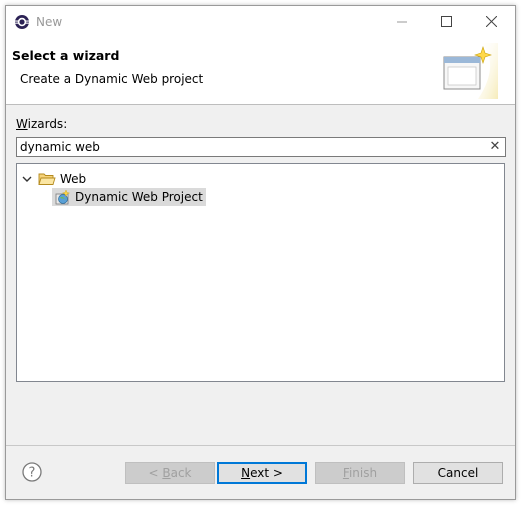 The image size is (527, 511). Describe the element at coordinates (112, 79) in the screenshot. I see `page-description: Create a Dynamic Web project` at that location.